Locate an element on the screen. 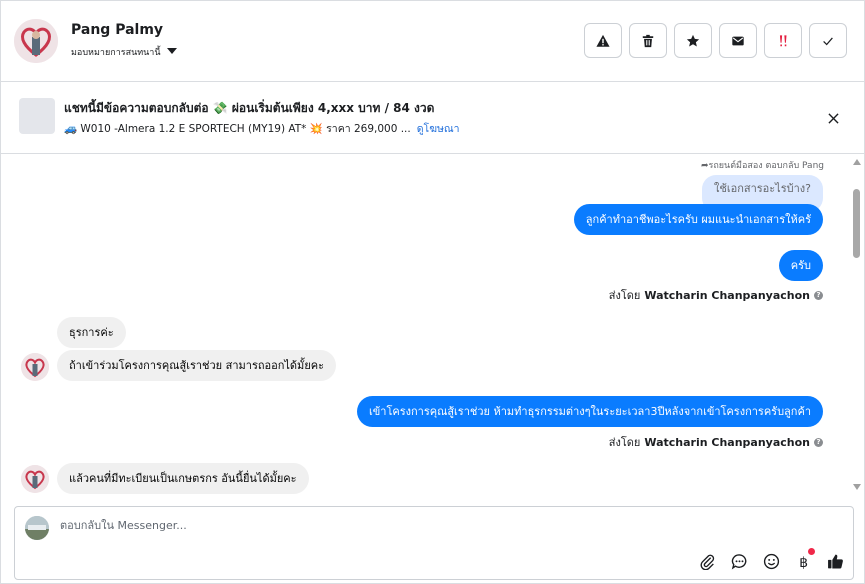 The width and height of the screenshot is (865, 584). payment-button: ฿ is located at coordinates (804, 559).